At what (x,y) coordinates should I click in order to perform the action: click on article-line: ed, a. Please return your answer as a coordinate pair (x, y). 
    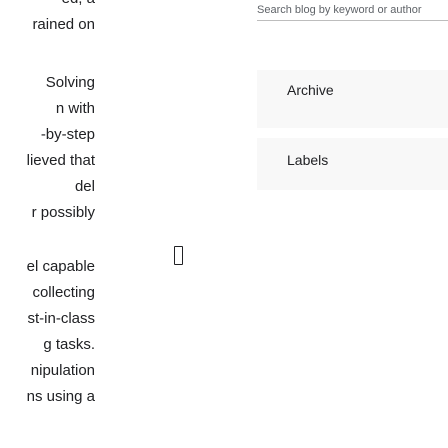
    Looking at the image, I should click on (47, 6).